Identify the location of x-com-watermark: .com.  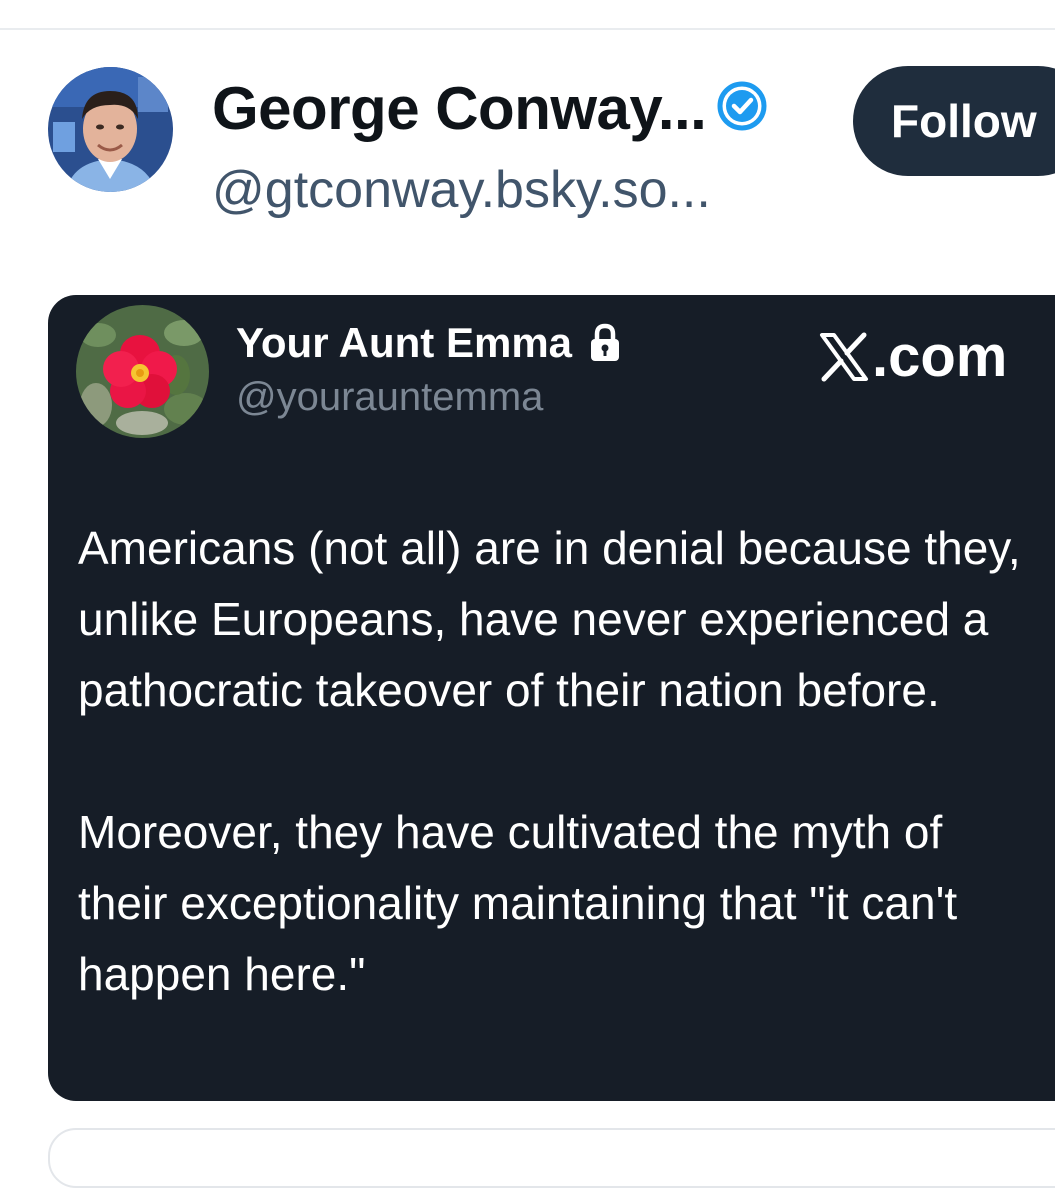
(912, 356).